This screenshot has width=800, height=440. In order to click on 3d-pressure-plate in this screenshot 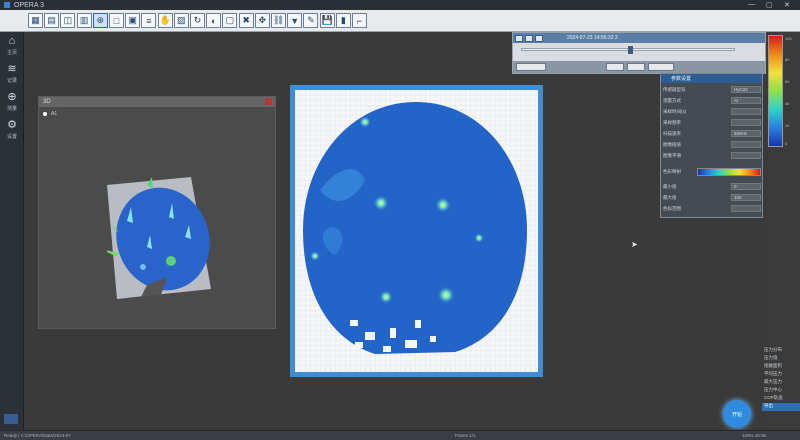, I will do `click(162, 242)`.